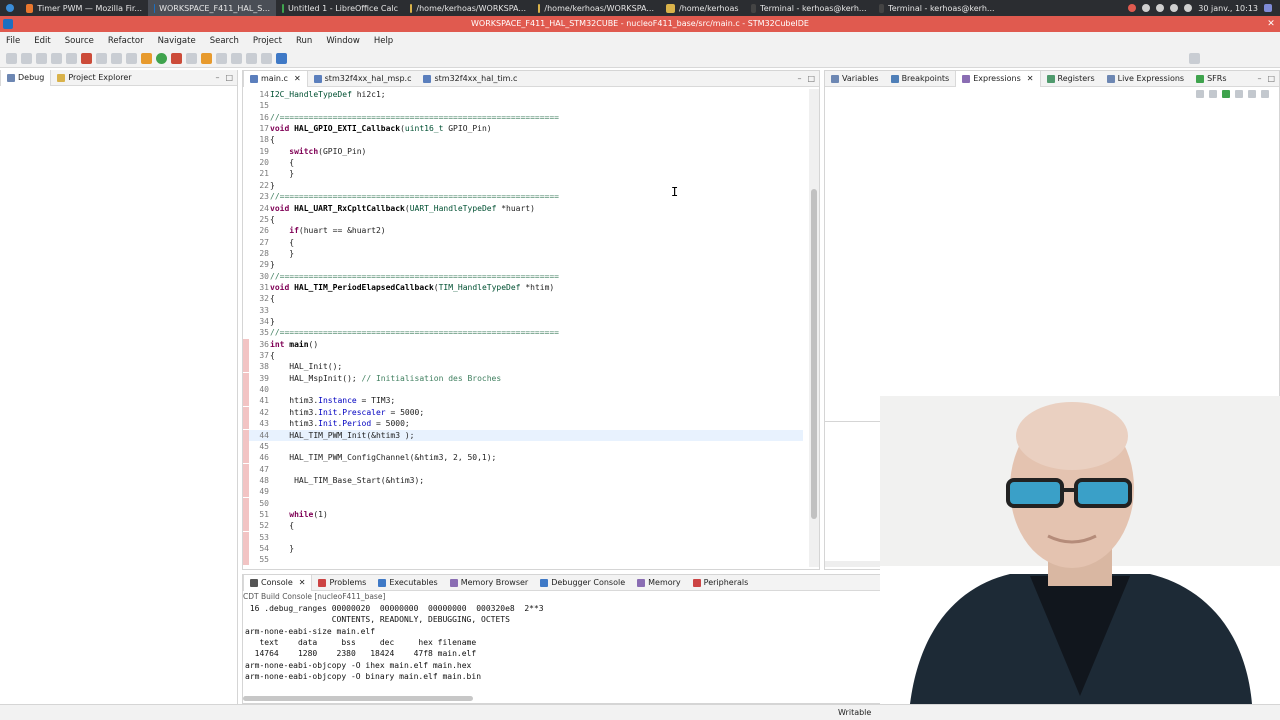 This screenshot has width=1280, height=720. What do you see at coordinates (998, 78) in the screenshot?
I see `right-panel-tab: Expressions ✕` at bounding box center [998, 78].